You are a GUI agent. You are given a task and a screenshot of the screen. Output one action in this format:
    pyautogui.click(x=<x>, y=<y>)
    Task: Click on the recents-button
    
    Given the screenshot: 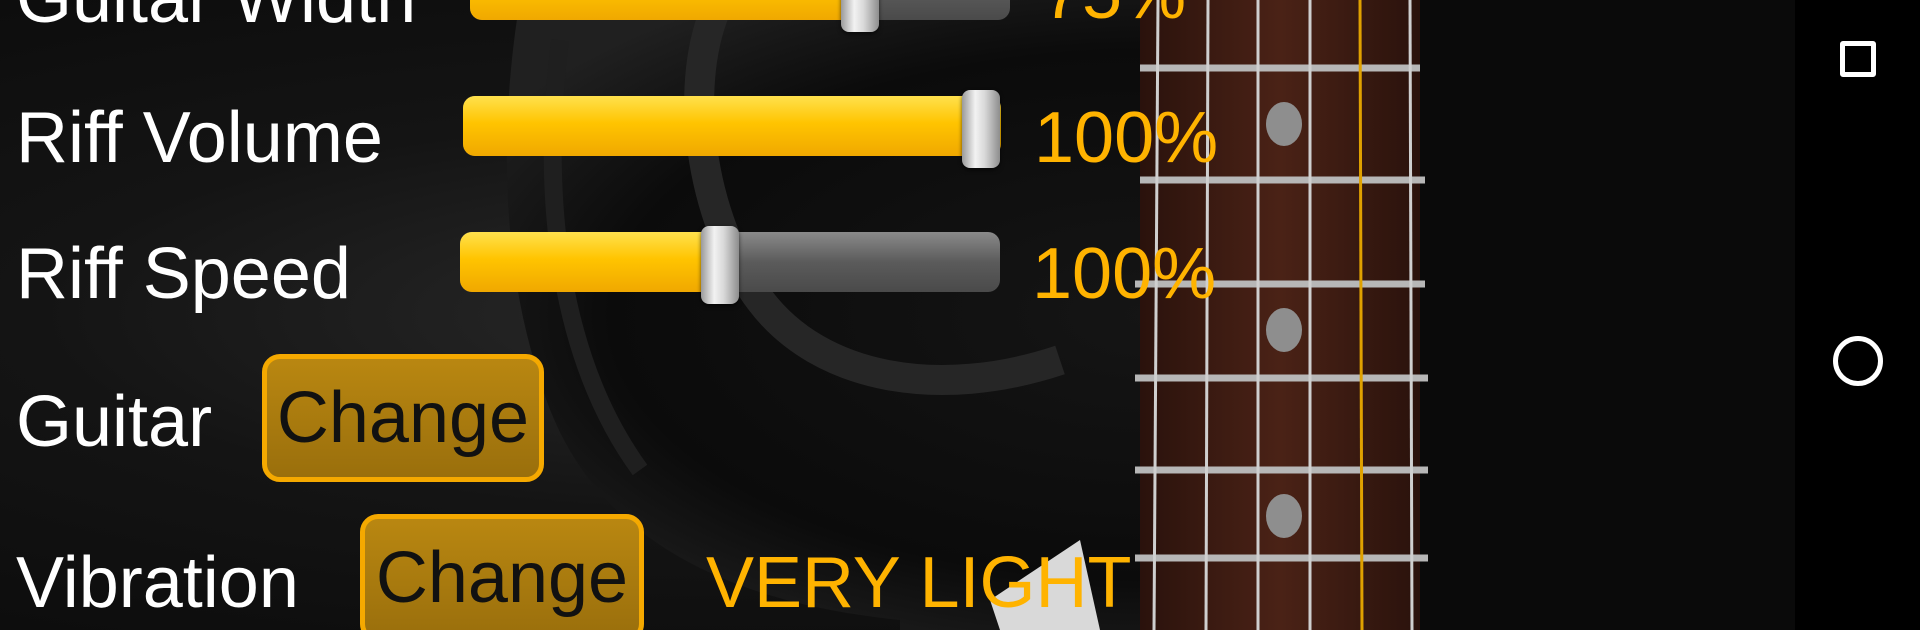 What is the action you would take?
    pyautogui.click(x=1858, y=59)
    